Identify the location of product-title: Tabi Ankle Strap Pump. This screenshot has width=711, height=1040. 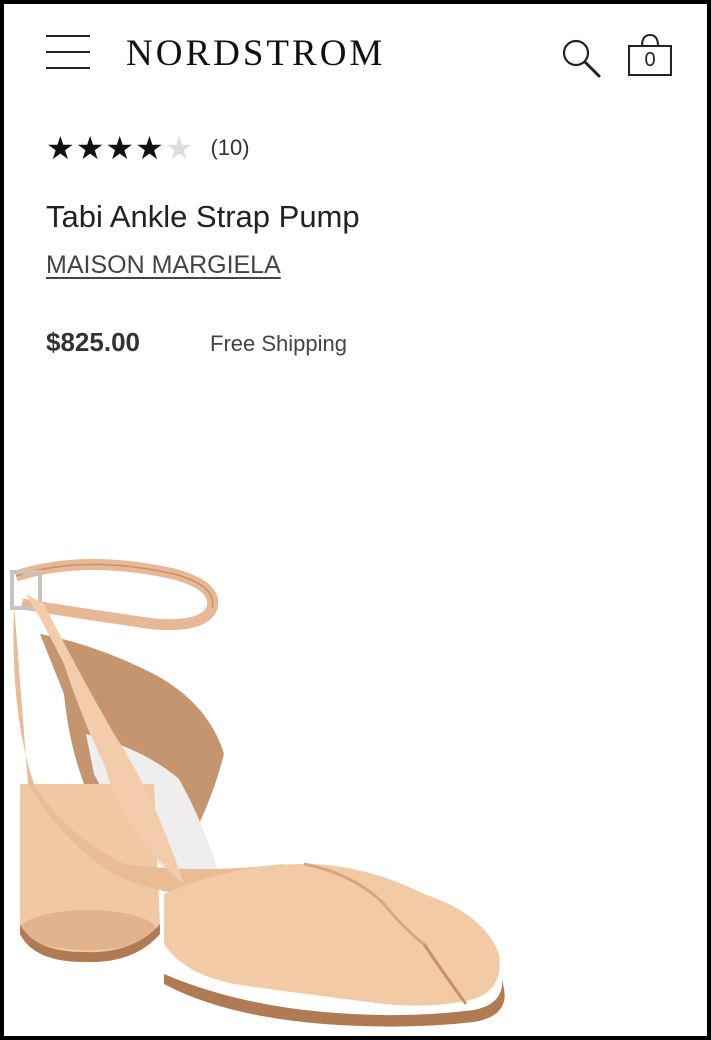
(203, 216).